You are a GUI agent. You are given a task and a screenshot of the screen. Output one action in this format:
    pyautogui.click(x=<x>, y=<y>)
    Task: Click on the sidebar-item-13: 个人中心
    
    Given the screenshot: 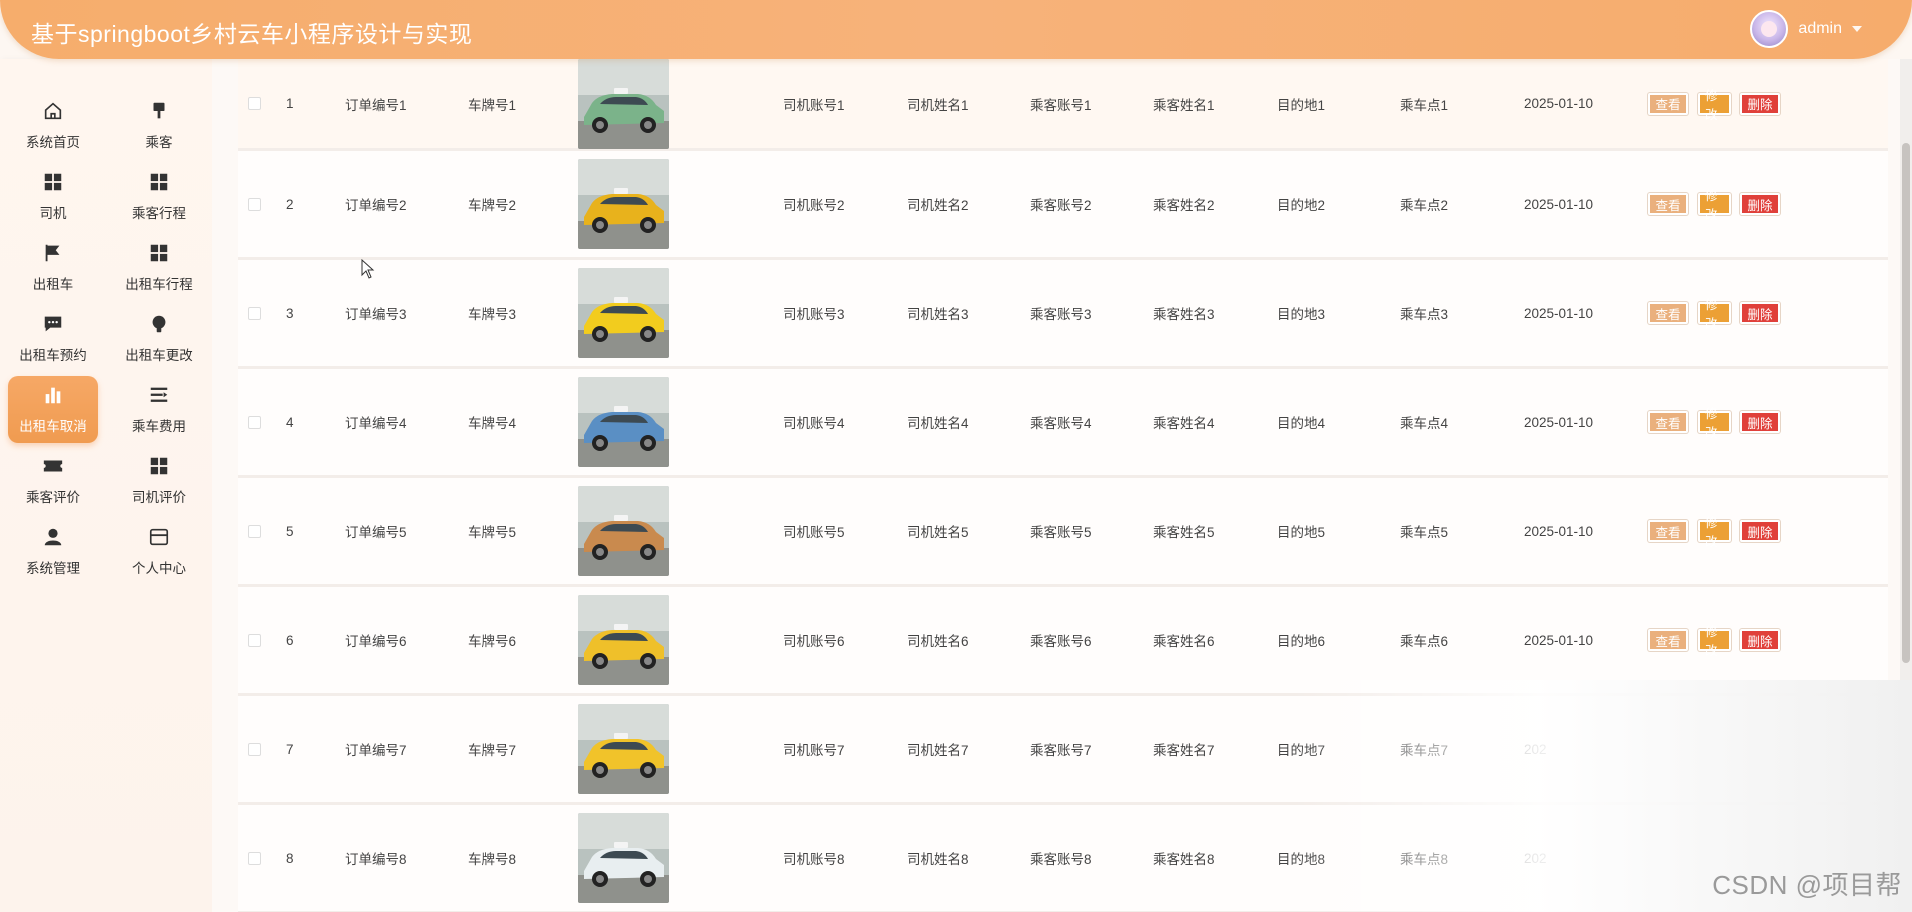 What is the action you would take?
    pyautogui.click(x=159, y=551)
    